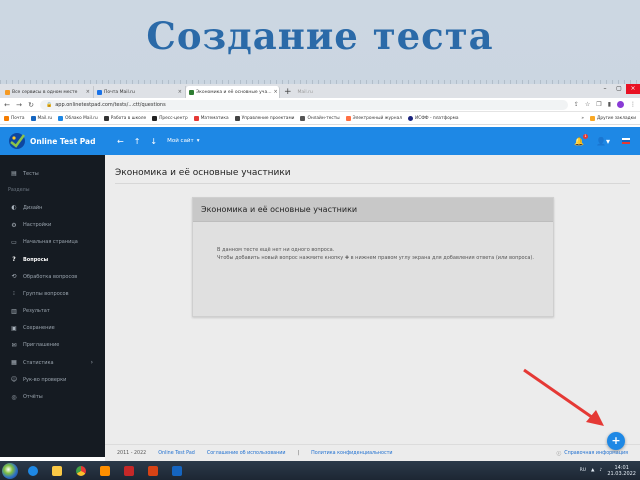 The image size is (640, 480). Describe the element at coordinates (14, 294) in the screenshot. I see `group-icon: ⁝` at that location.